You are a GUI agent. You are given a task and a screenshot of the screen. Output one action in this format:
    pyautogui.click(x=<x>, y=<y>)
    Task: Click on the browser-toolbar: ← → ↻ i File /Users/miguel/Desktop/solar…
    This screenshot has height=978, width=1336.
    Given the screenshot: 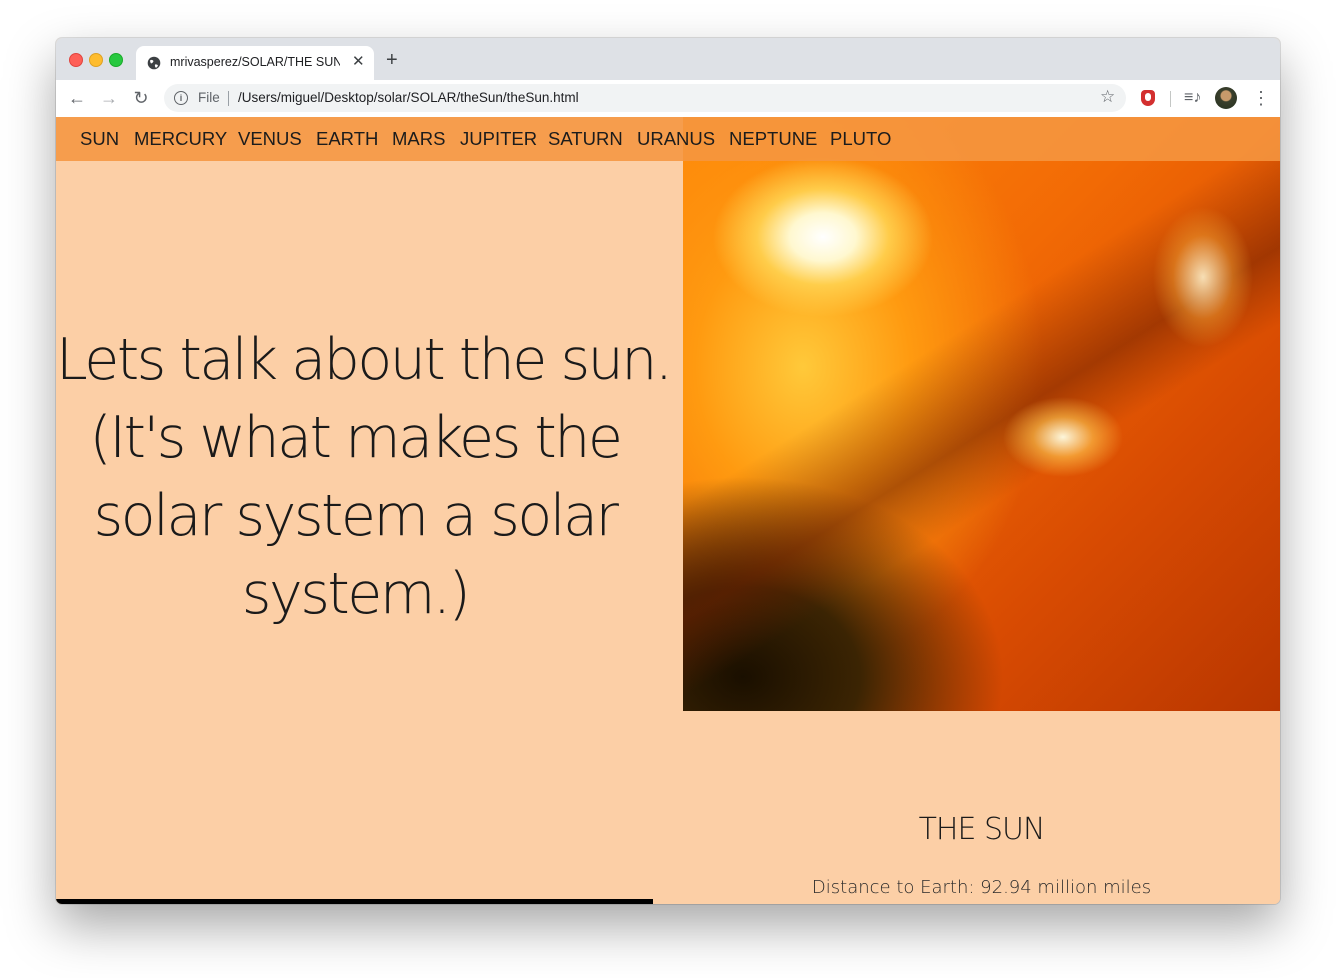 What is the action you would take?
    pyautogui.click(x=668, y=99)
    